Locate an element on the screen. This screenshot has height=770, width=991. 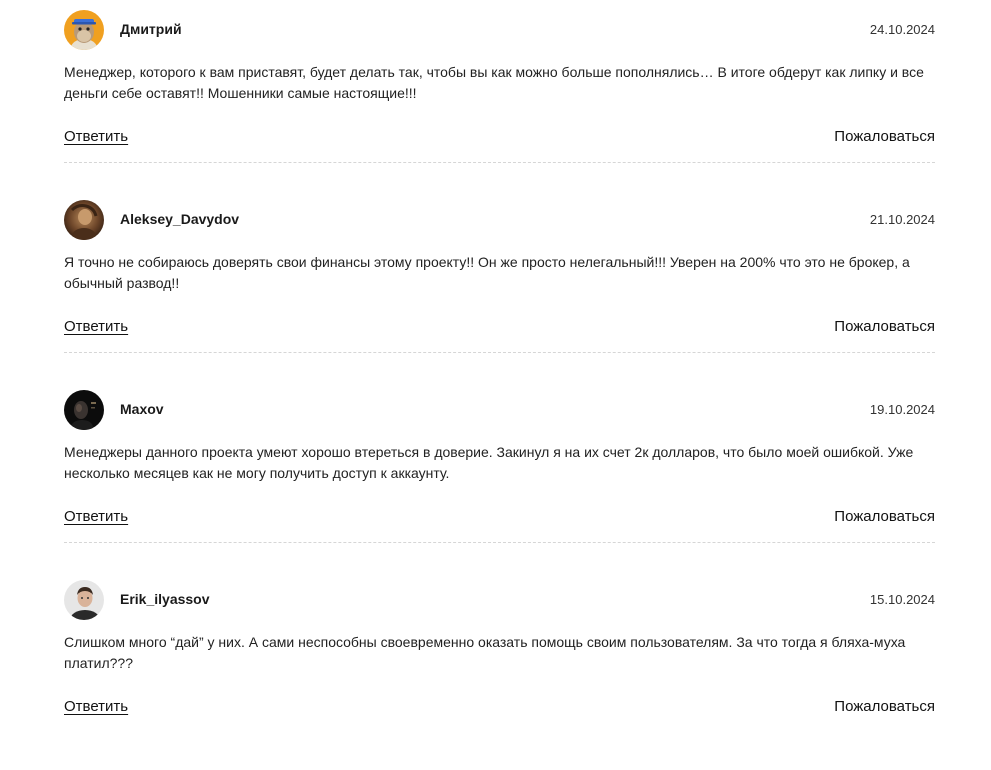
comment-date: 15.10.2024 is located at coordinates (902, 599).